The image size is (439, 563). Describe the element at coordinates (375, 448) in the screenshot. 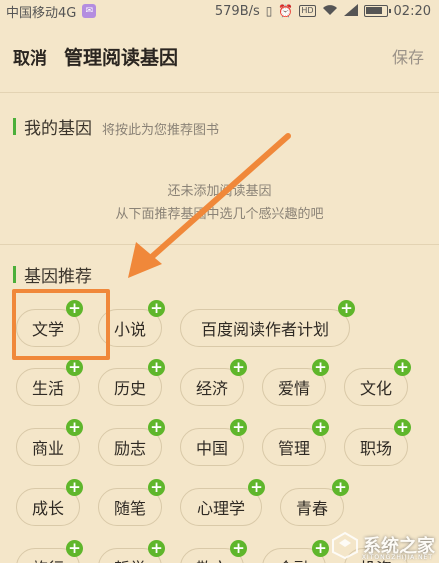

I see `gene-tag-label: 职场` at that location.